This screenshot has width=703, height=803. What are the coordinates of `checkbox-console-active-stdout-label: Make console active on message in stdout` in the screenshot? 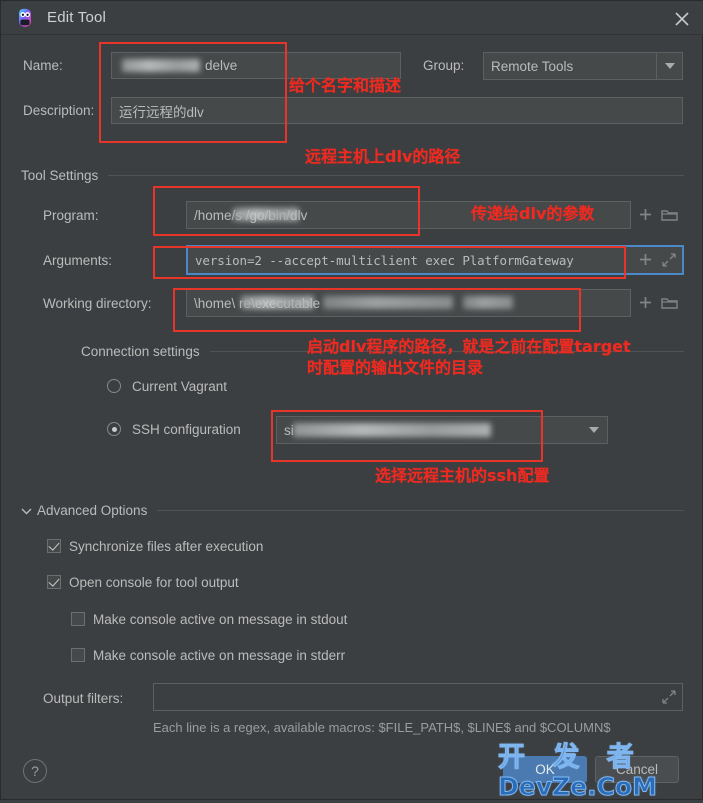 It's located at (220, 619).